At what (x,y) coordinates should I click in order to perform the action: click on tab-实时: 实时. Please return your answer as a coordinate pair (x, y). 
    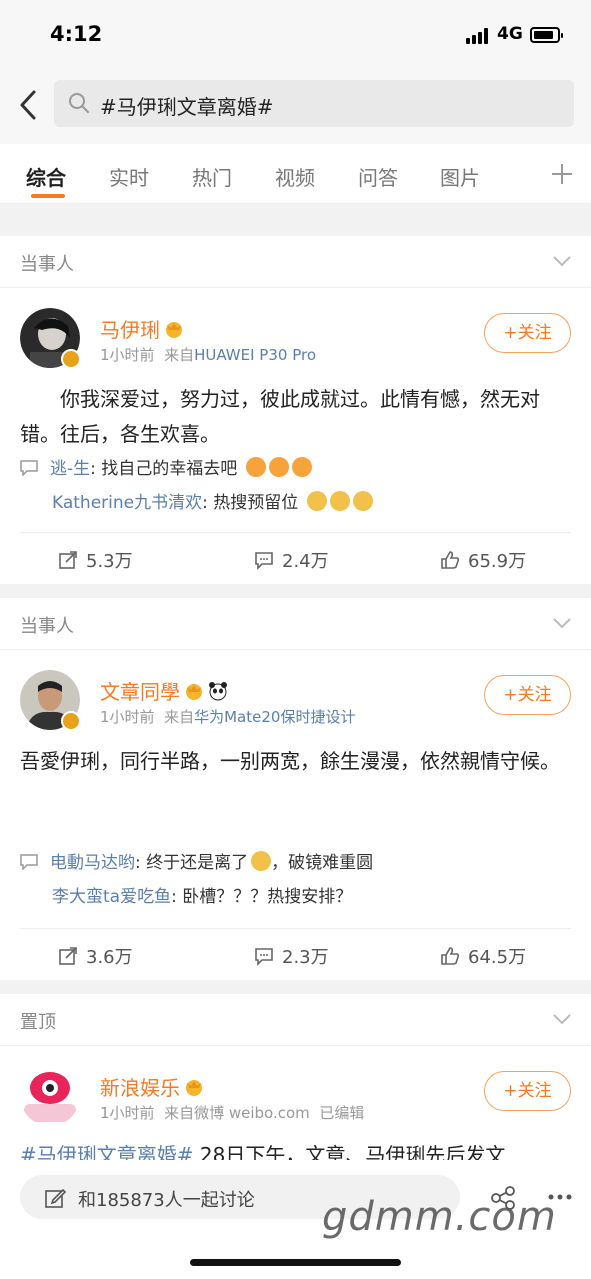
    Looking at the image, I should click on (129, 176).